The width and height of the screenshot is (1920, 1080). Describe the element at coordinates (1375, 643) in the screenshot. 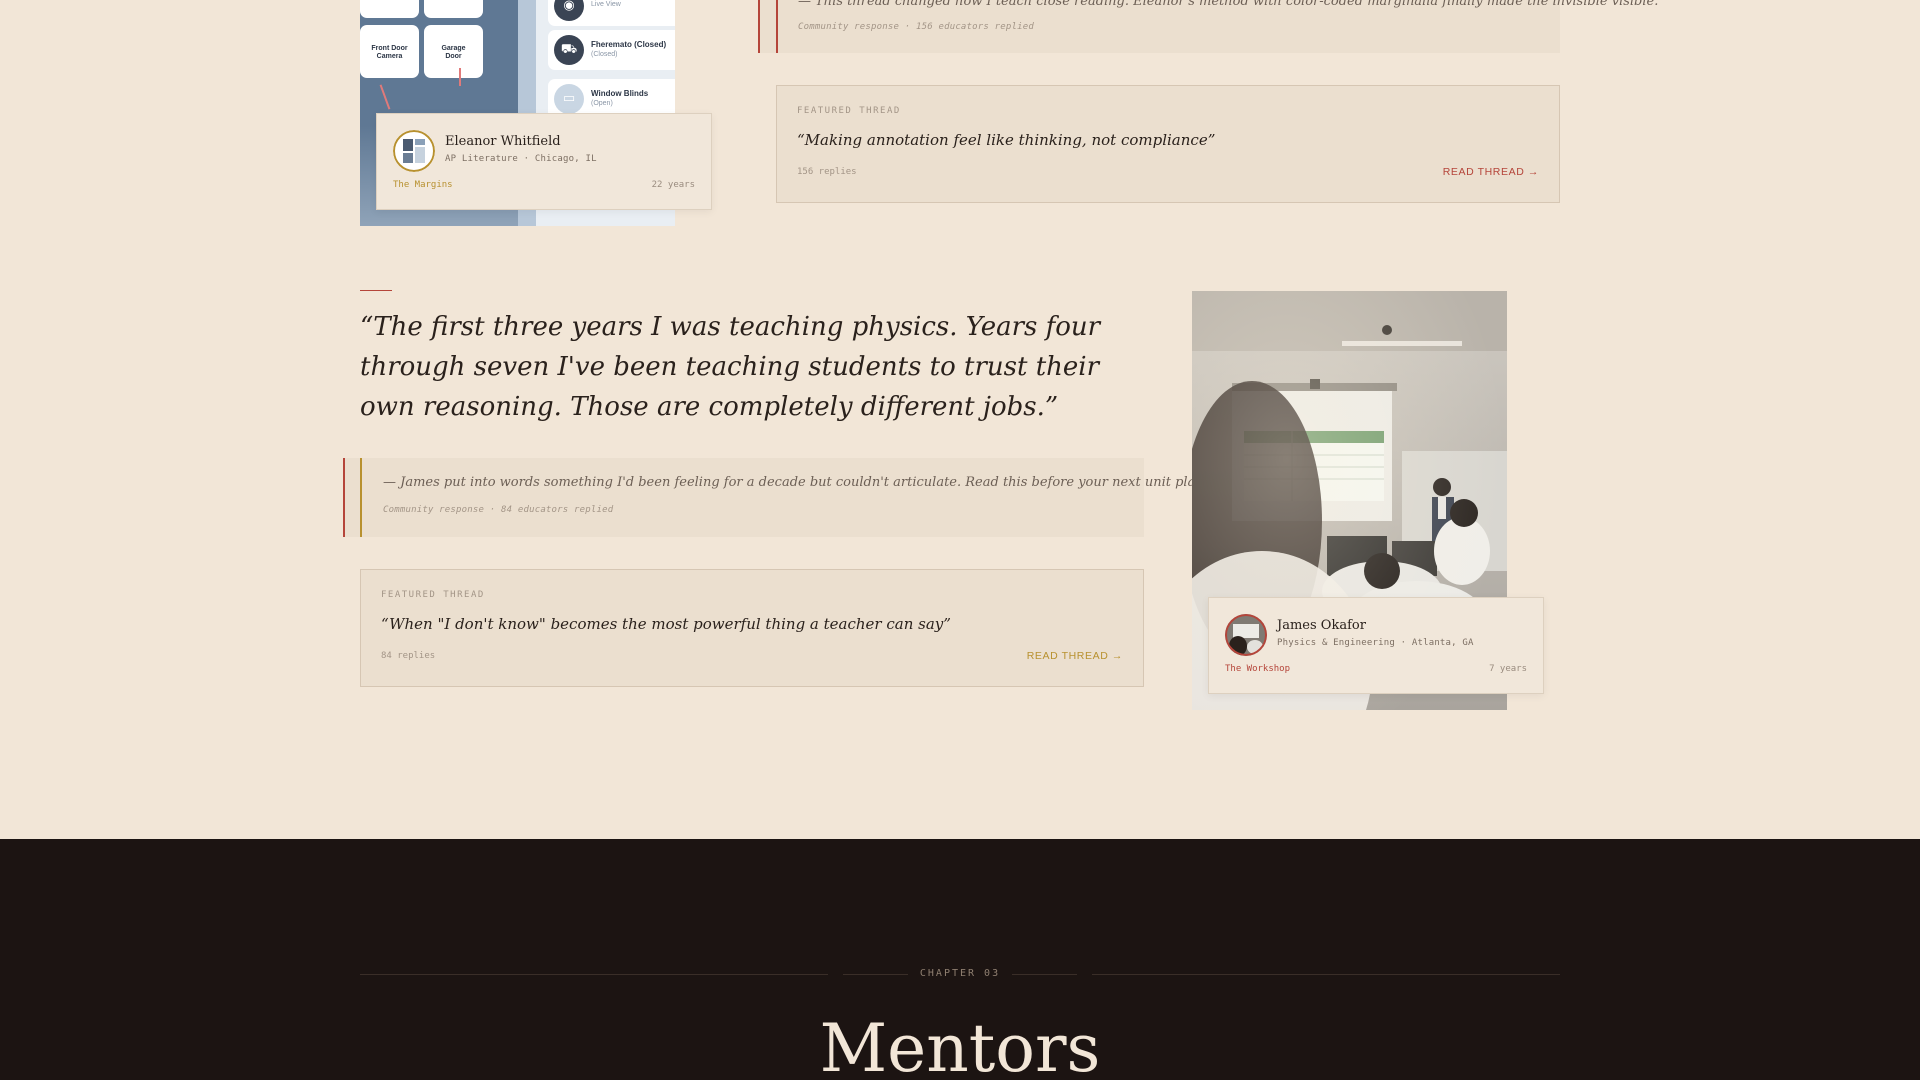

I see `profile-meta: Physics & Engineering · Atlanta, GA` at that location.